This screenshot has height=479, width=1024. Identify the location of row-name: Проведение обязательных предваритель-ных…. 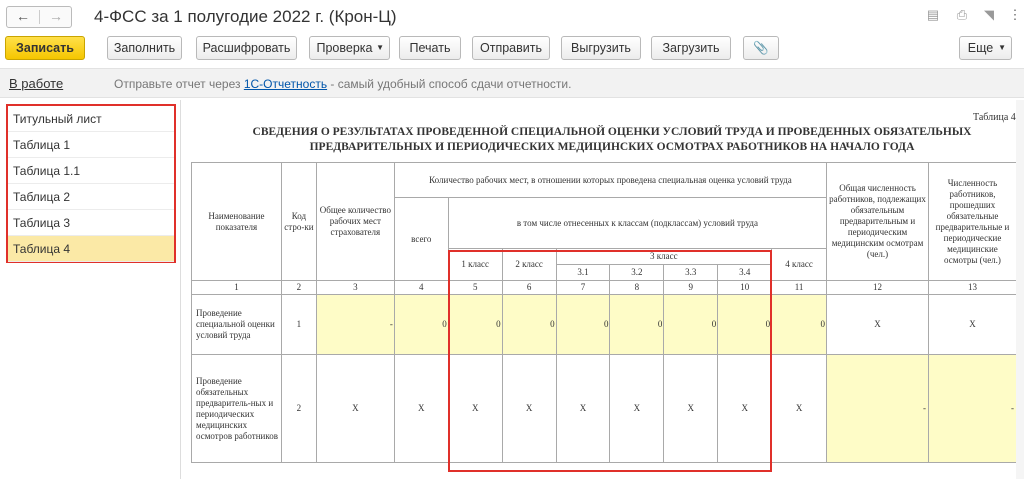
(236, 408).